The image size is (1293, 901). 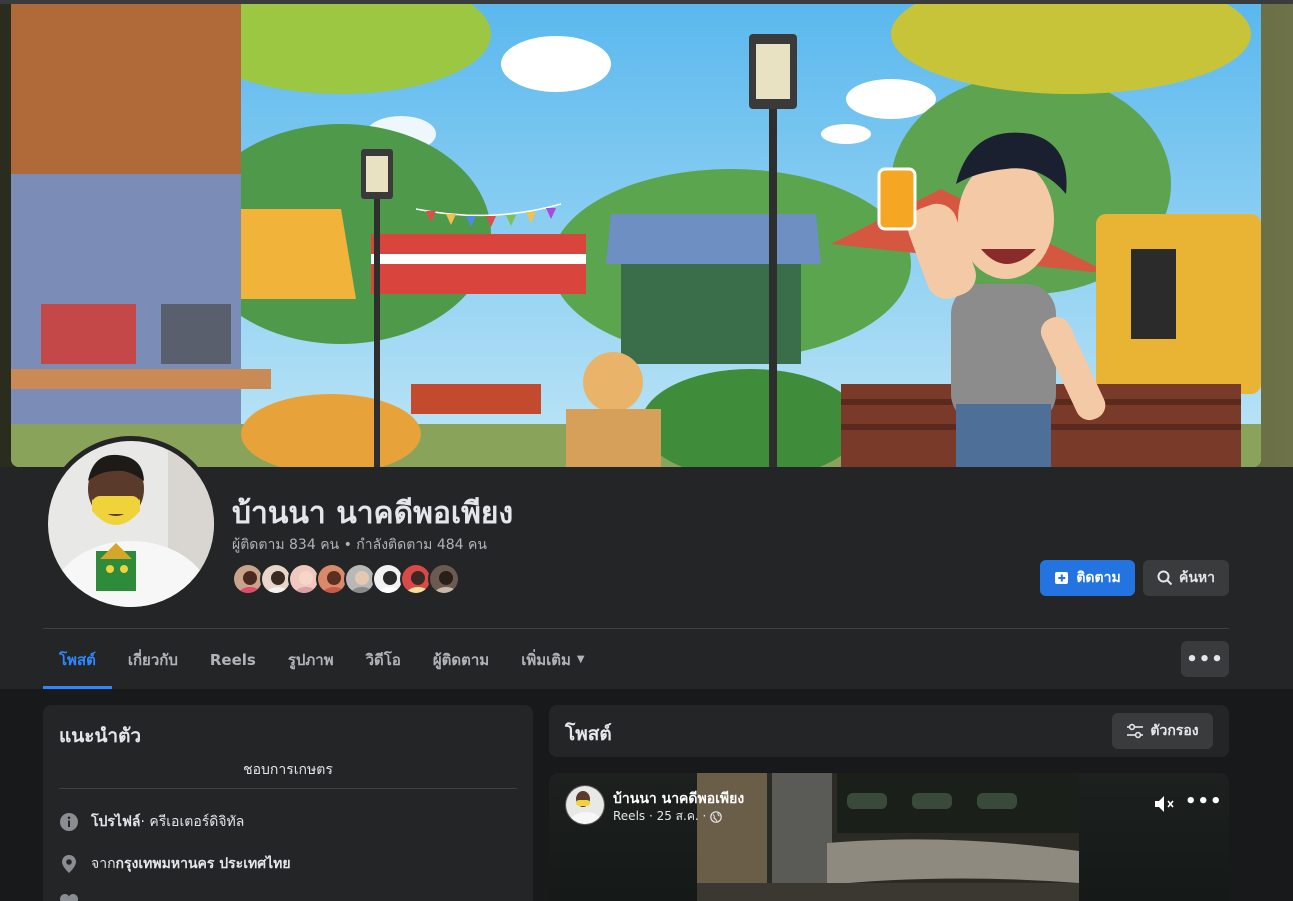 What do you see at coordinates (1135, 731) in the screenshot?
I see `filter-icon` at bounding box center [1135, 731].